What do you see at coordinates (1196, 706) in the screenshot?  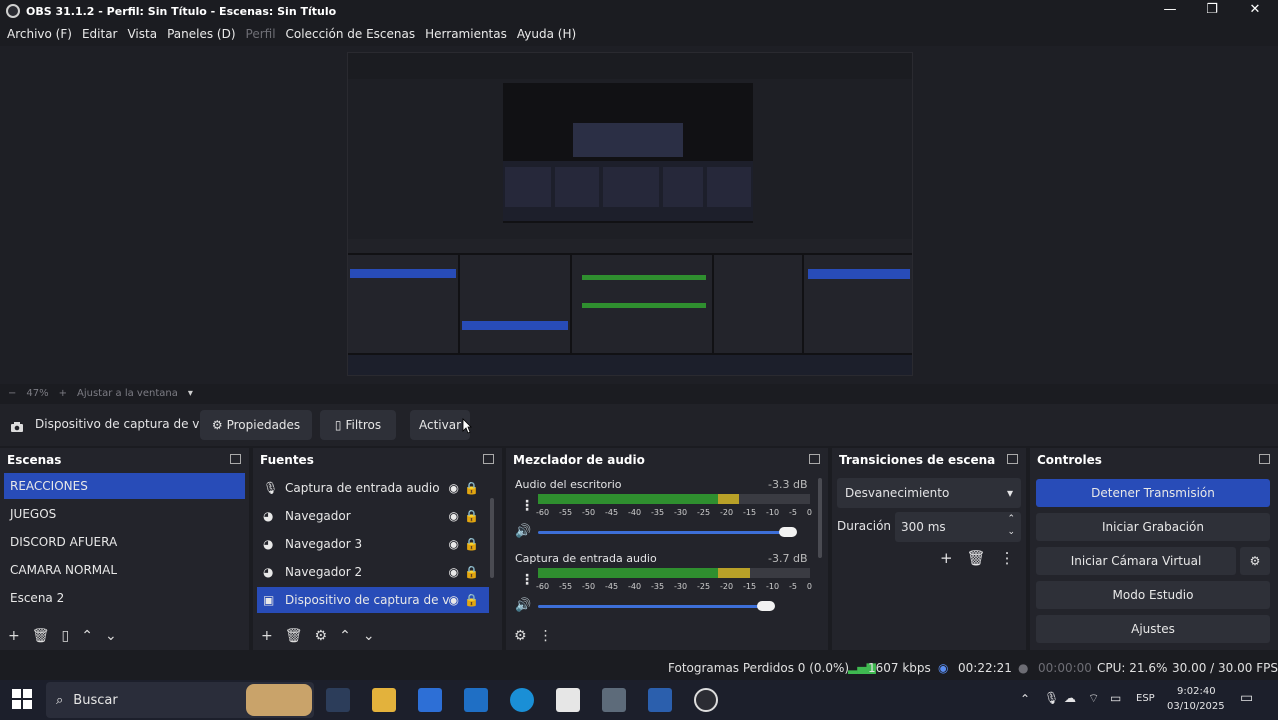 I see `clock-date: 03/10/2025` at bounding box center [1196, 706].